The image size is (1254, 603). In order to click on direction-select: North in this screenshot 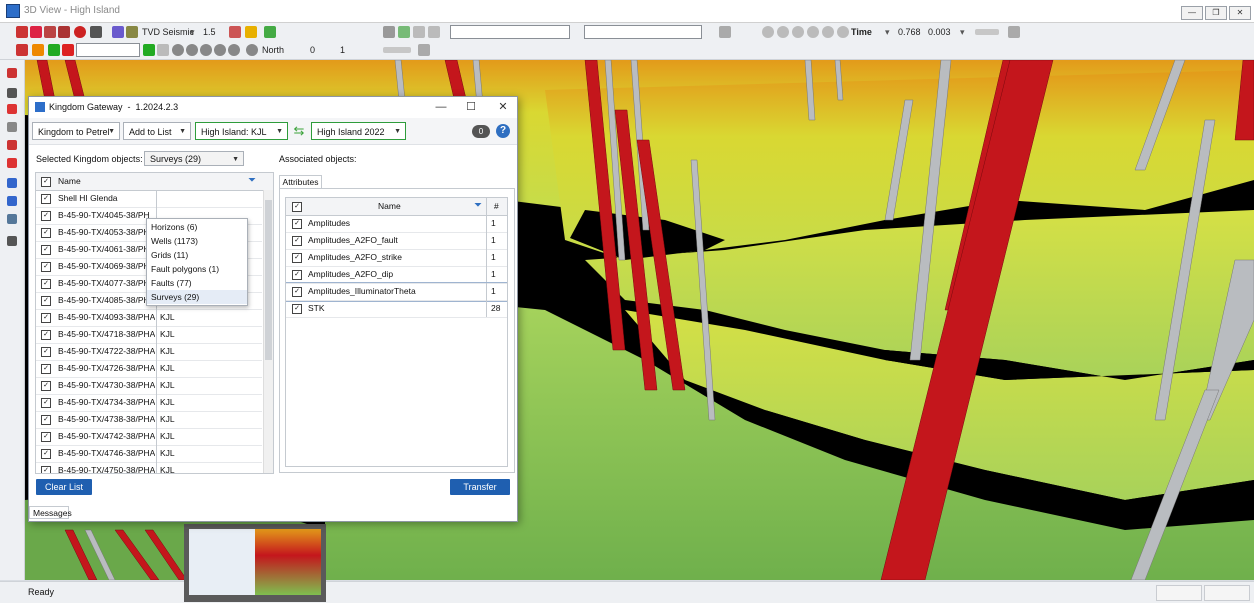, I will do `click(273, 50)`.